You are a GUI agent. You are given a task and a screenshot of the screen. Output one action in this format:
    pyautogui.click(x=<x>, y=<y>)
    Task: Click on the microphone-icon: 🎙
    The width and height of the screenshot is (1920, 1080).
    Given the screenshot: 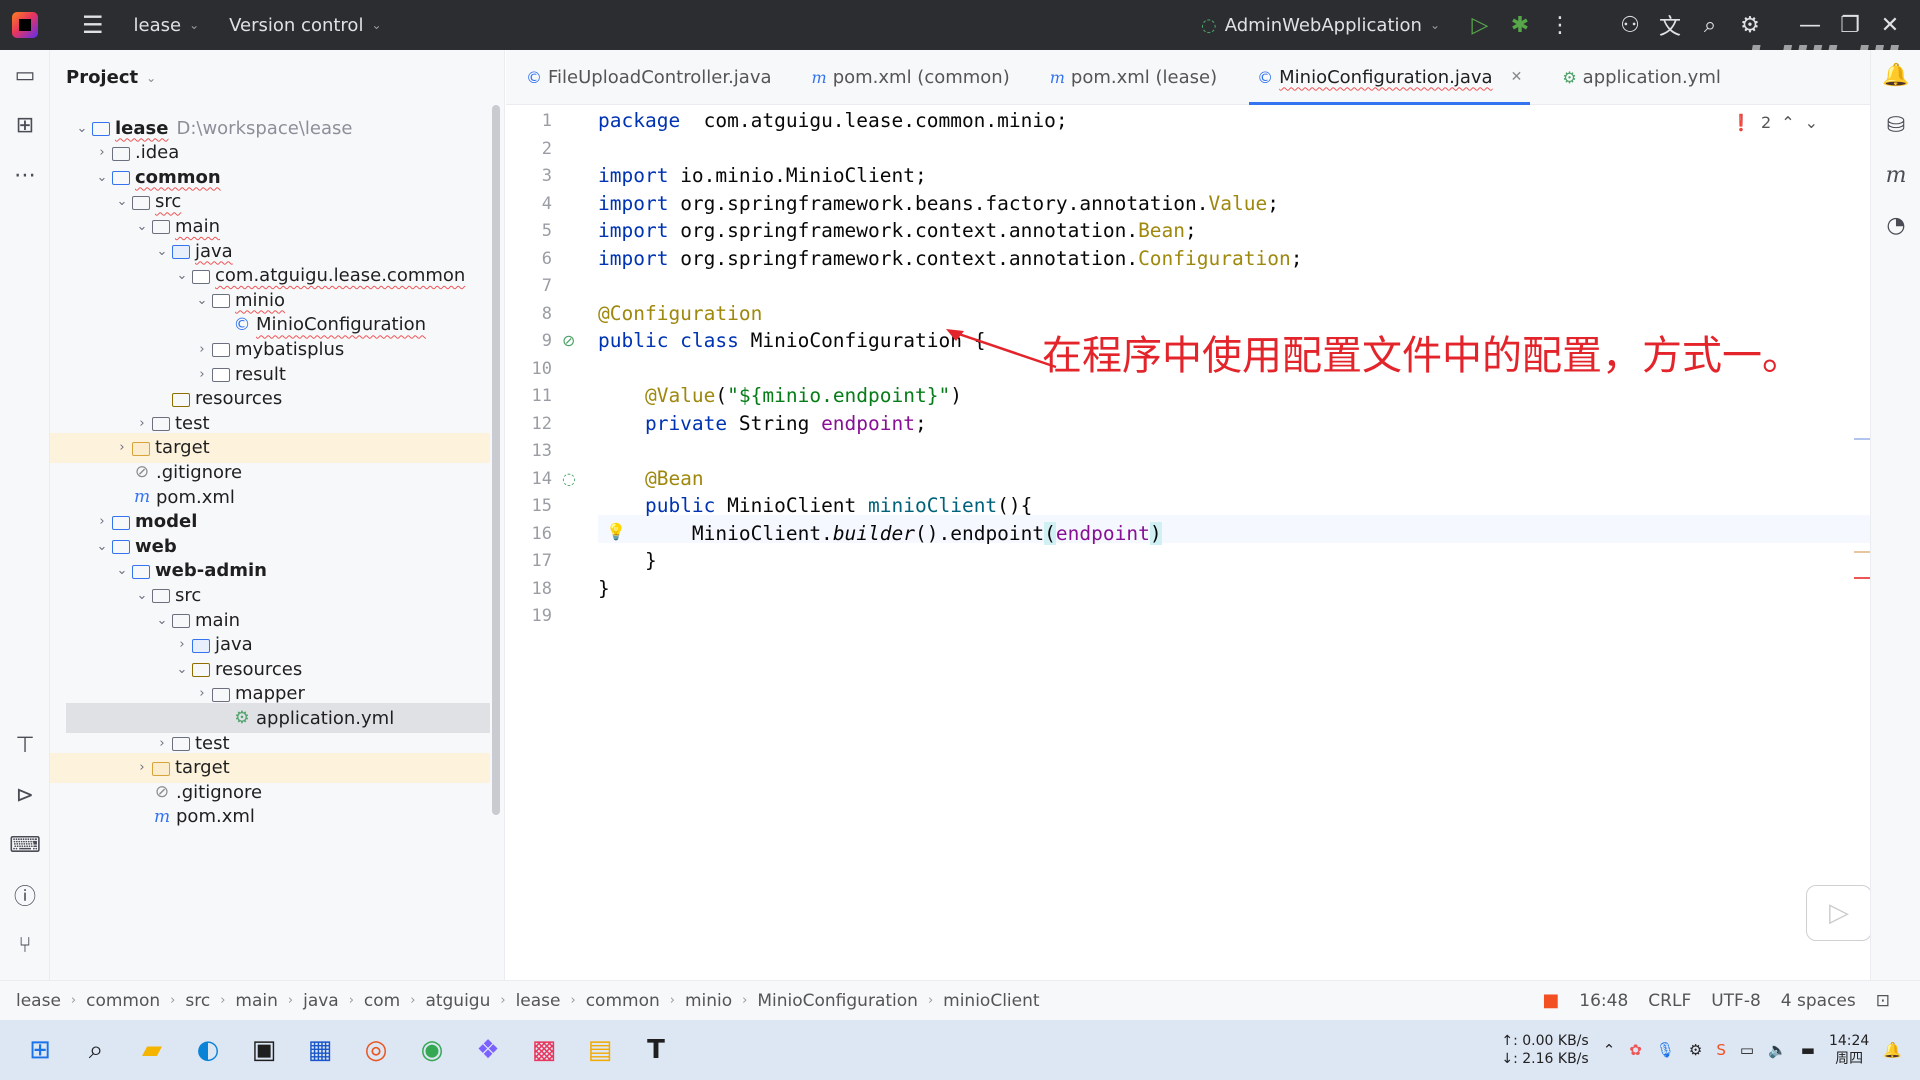 What is the action you would take?
    pyautogui.click(x=1665, y=1050)
    